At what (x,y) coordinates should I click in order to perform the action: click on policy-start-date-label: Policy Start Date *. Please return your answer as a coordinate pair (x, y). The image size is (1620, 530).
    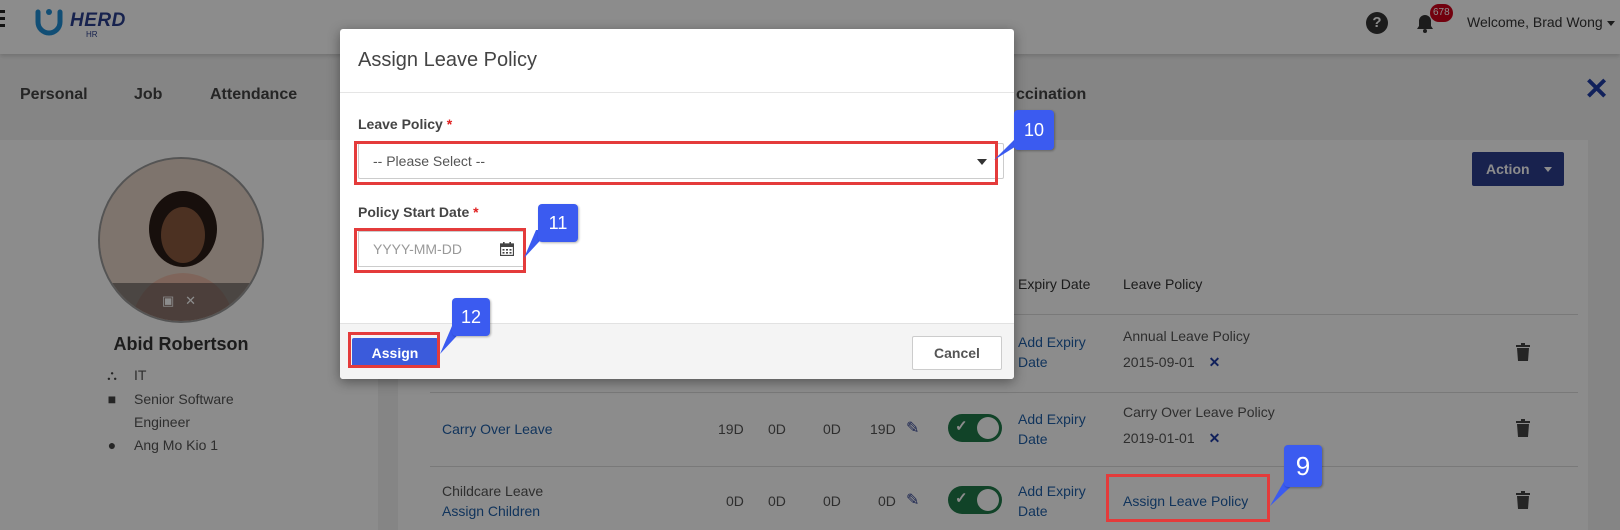
    Looking at the image, I should click on (418, 212).